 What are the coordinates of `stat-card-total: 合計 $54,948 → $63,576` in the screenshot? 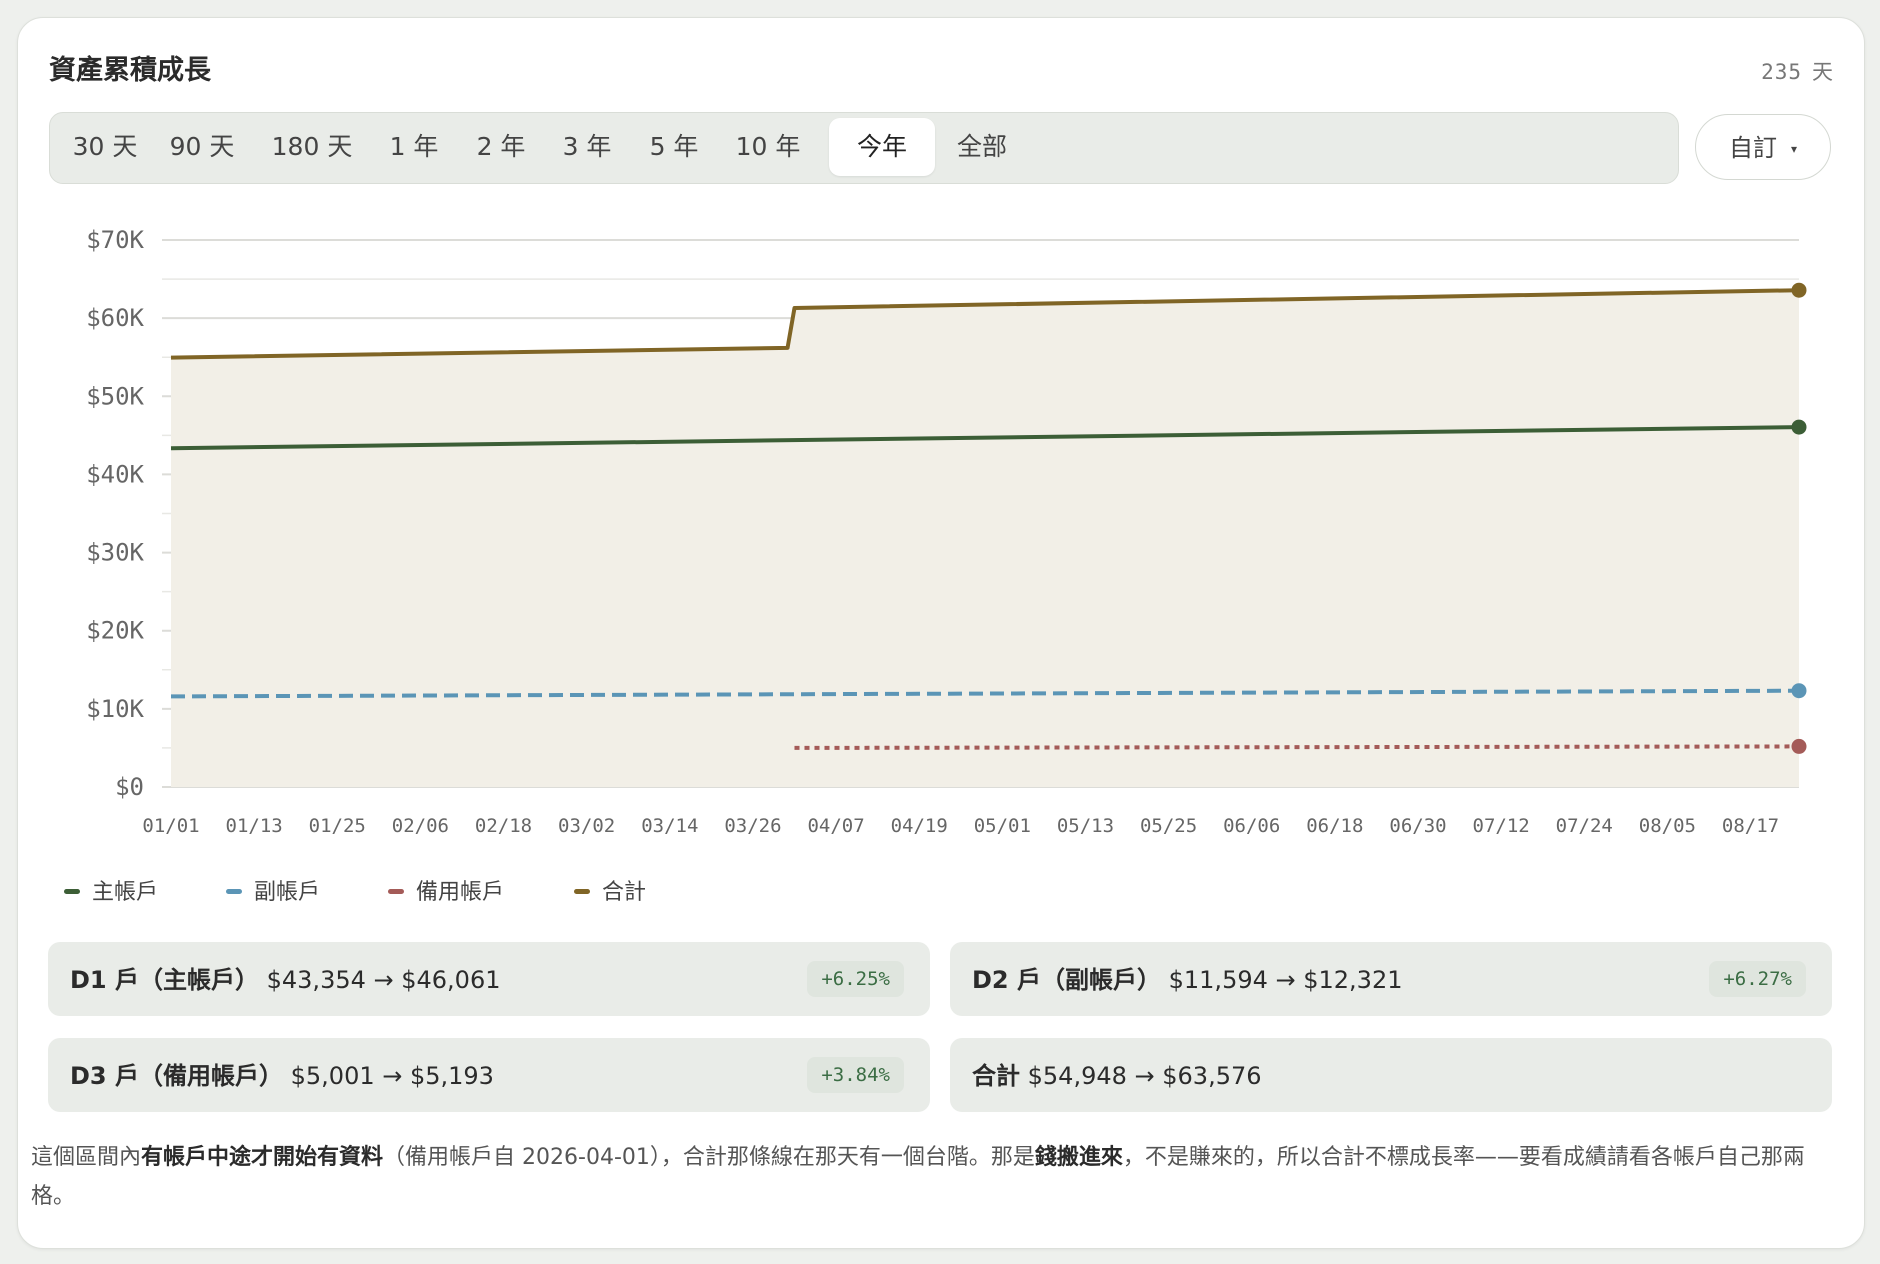 It's located at (1391, 1075).